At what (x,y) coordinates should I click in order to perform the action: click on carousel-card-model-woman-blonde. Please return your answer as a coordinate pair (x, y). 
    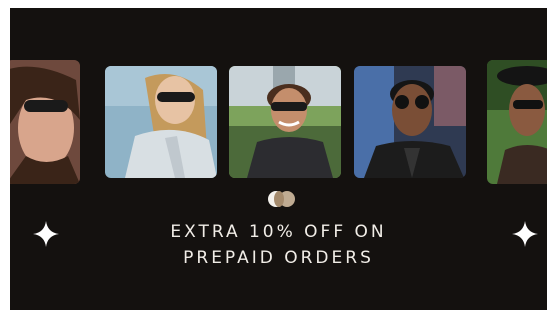
    Looking at the image, I should click on (161, 122).